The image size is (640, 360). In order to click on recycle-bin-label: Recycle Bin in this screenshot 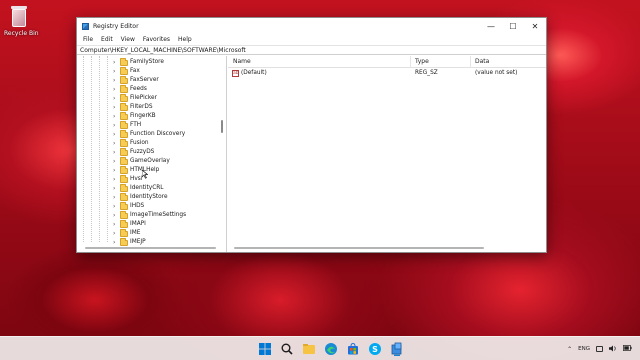, I will do `click(21, 33)`.